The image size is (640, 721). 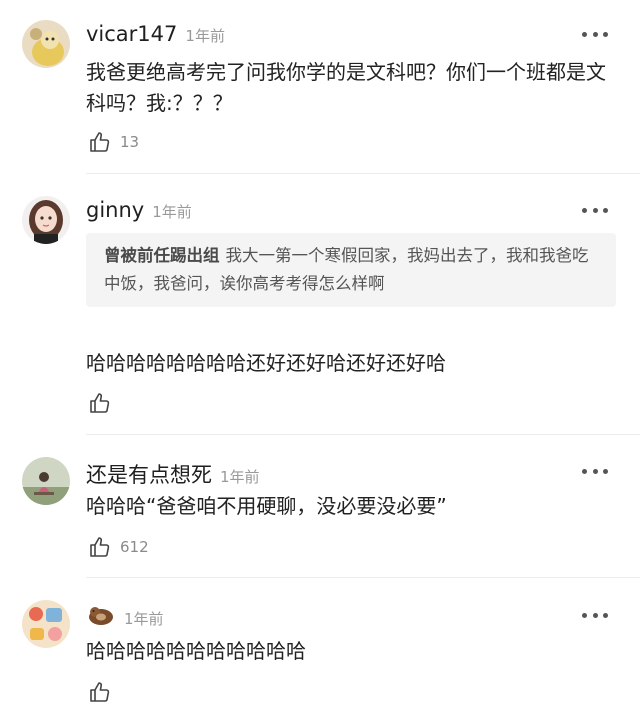 I want to click on avatar-illustration-icon, so click(x=46, y=624).